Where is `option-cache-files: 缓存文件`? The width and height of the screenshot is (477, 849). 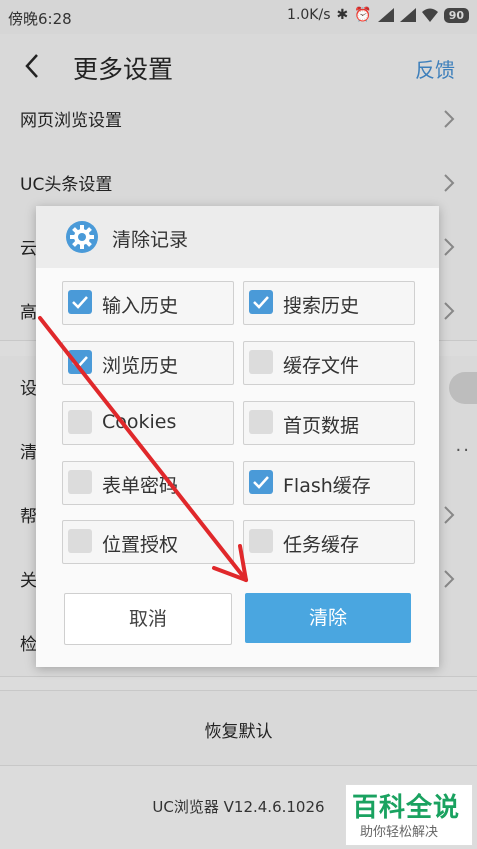 option-cache-files: 缓存文件 is located at coordinates (329, 363).